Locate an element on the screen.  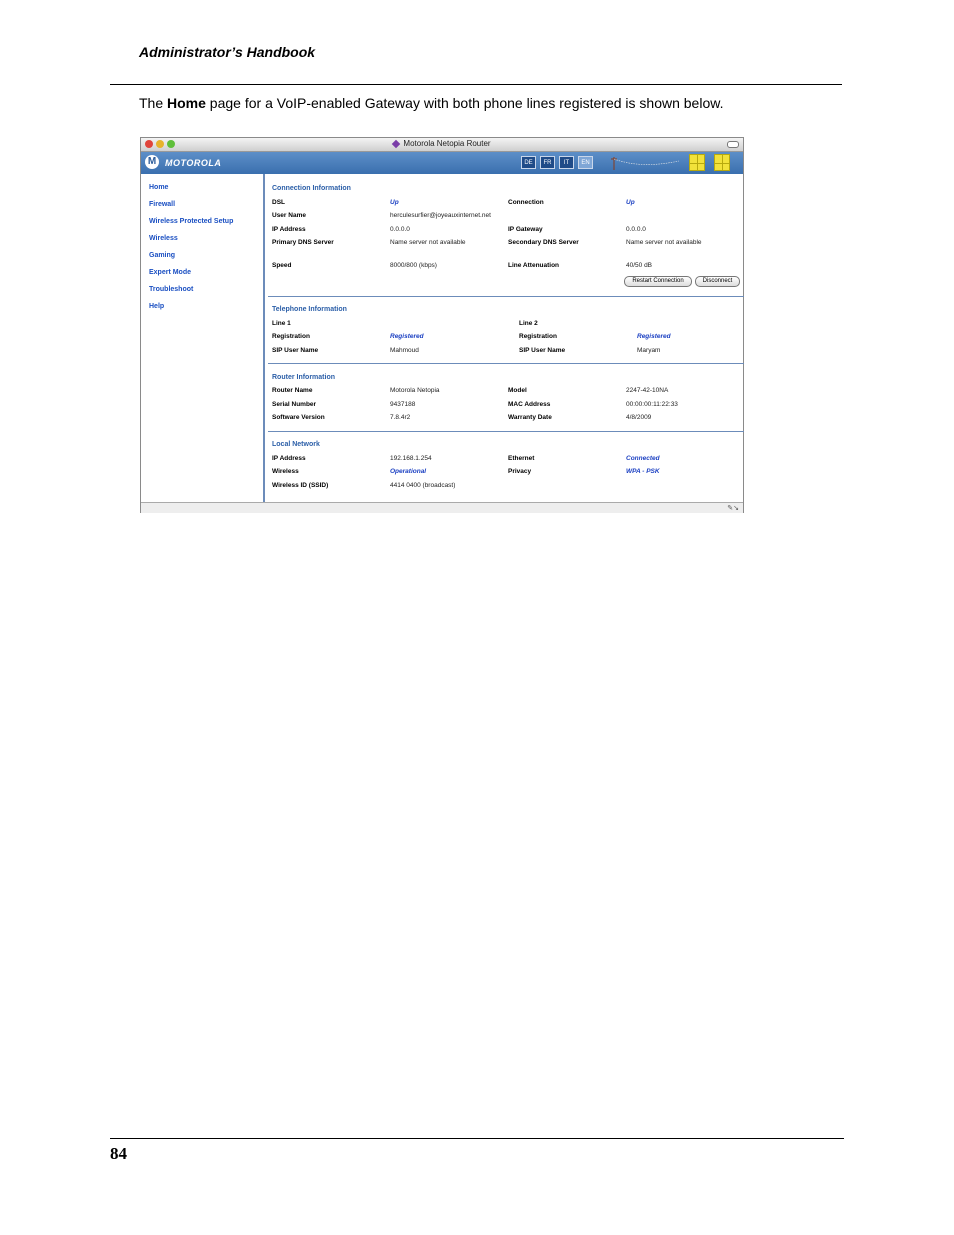
lang-en-button: EN is located at coordinates (585, 162).